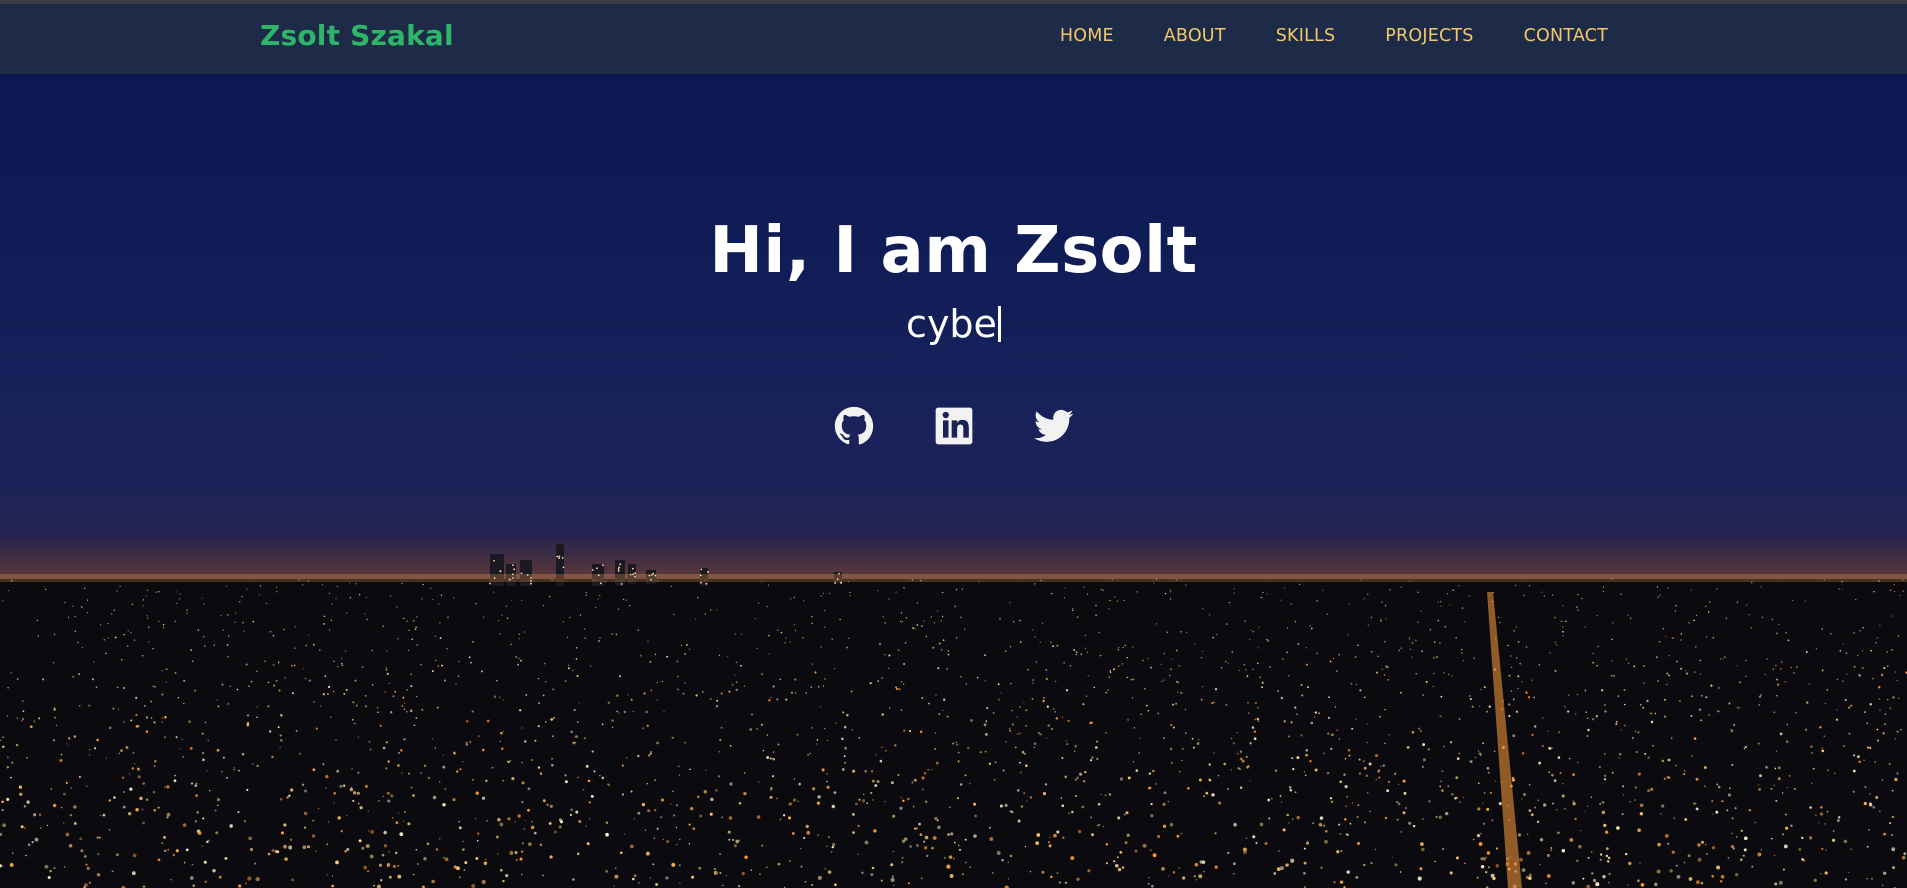 This screenshot has height=888, width=1907. I want to click on nav-projects-link: PROJECTS, so click(1429, 36).